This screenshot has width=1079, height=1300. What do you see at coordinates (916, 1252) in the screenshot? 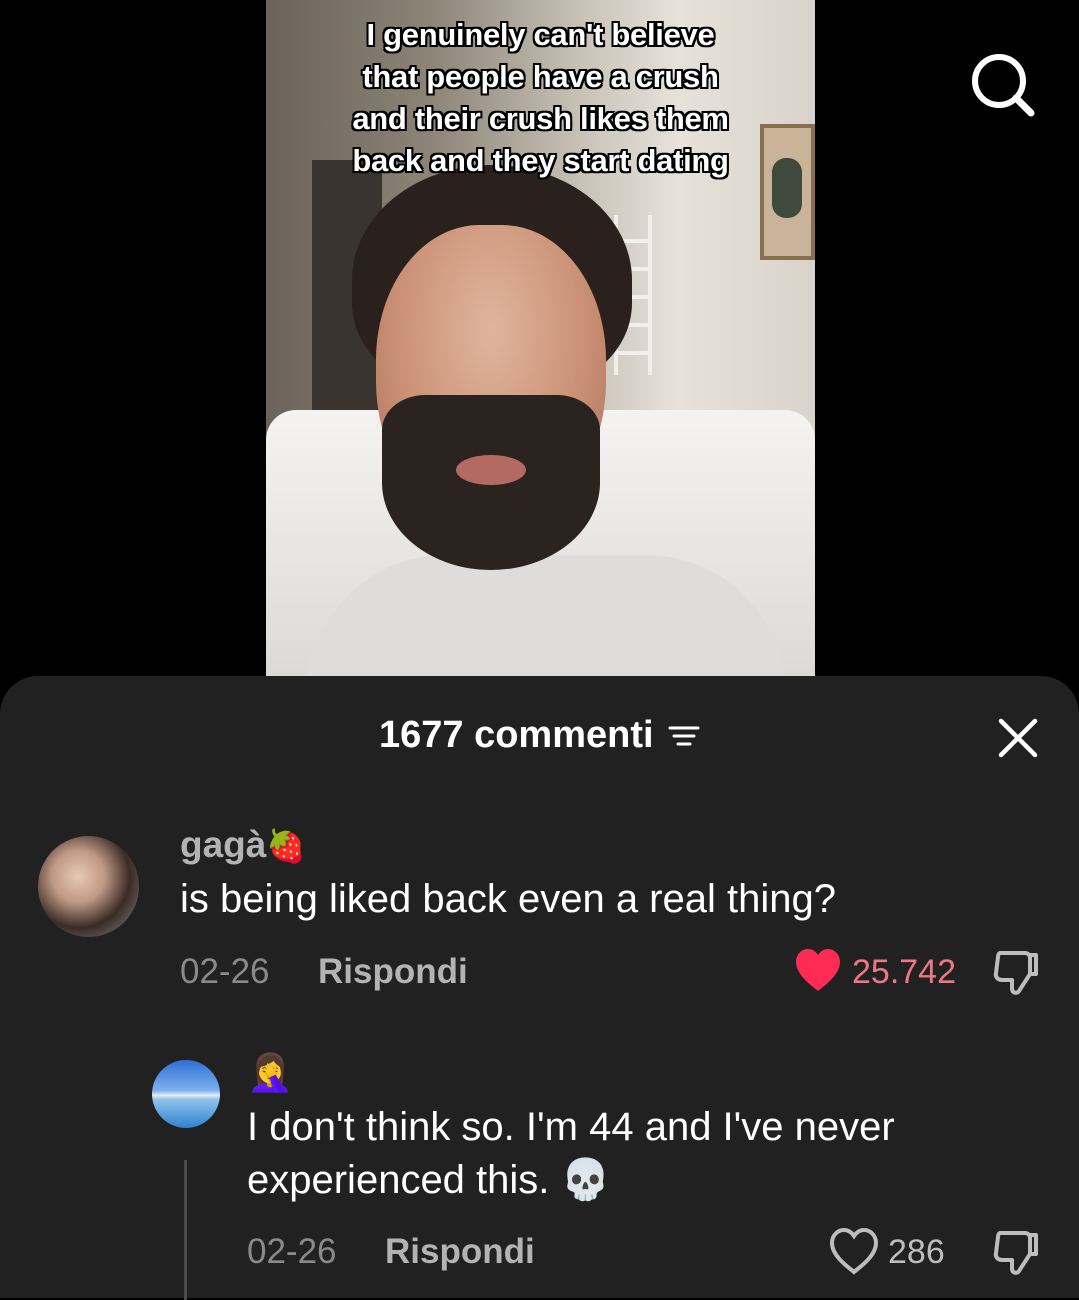
I see `like-count: 286` at bounding box center [916, 1252].